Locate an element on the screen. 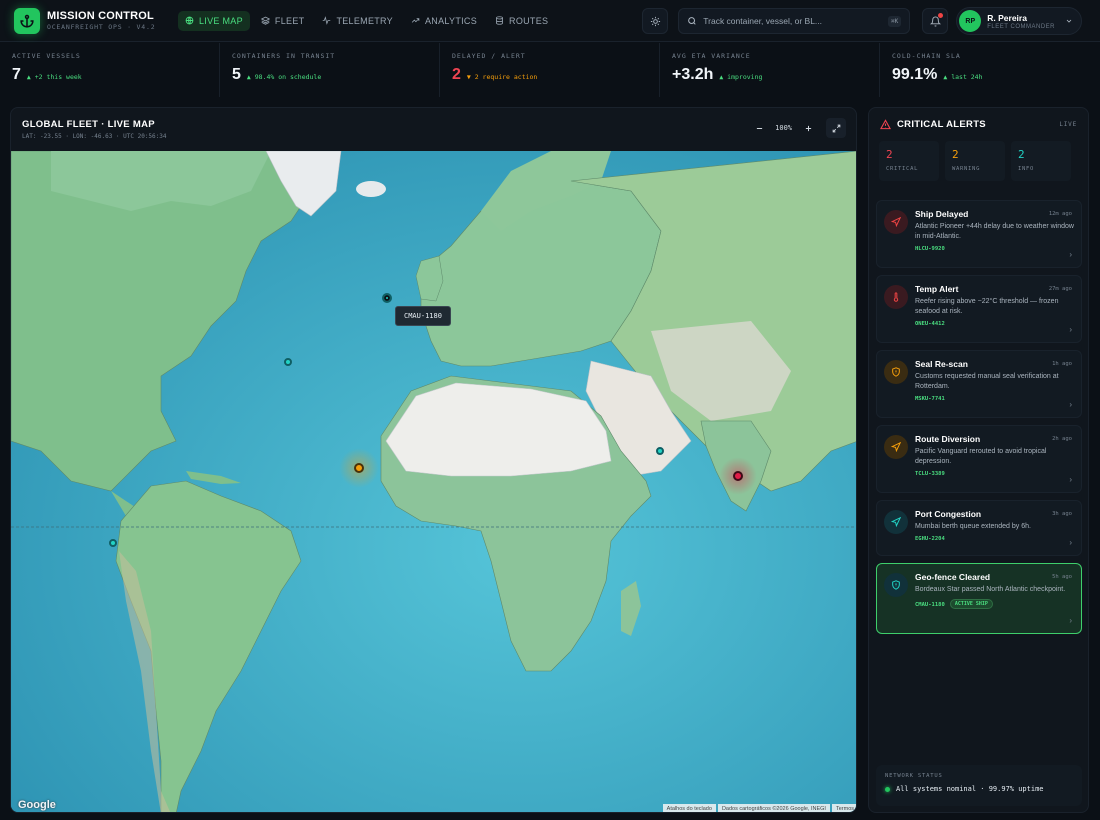 The image size is (1100, 820). chevron-down-icon is located at coordinates (1069, 21).